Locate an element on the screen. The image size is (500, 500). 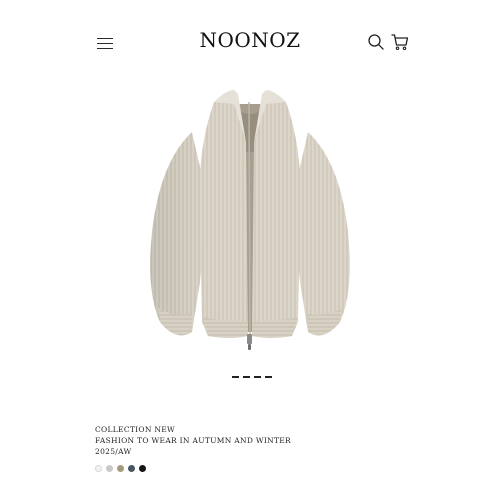
brand-logo: NOONOZ is located at coordinates (250, 40).